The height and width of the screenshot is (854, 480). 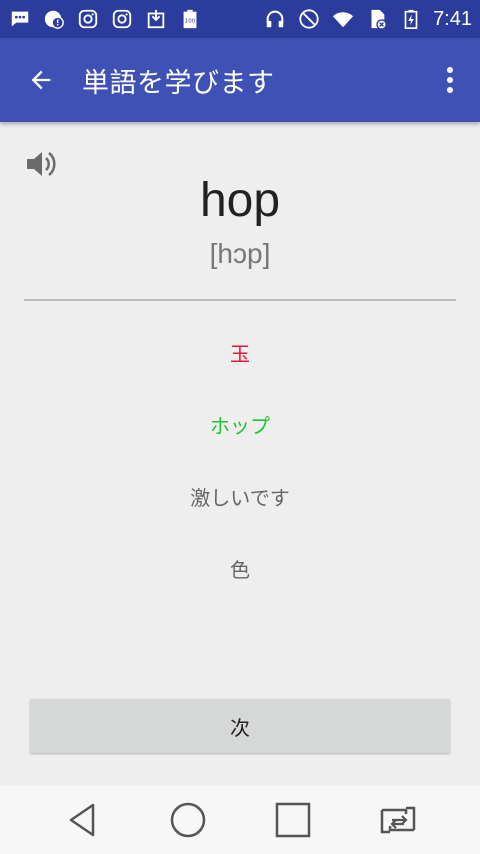 I want to click on do-not-disturb-icon, so click(x=309, y=19).